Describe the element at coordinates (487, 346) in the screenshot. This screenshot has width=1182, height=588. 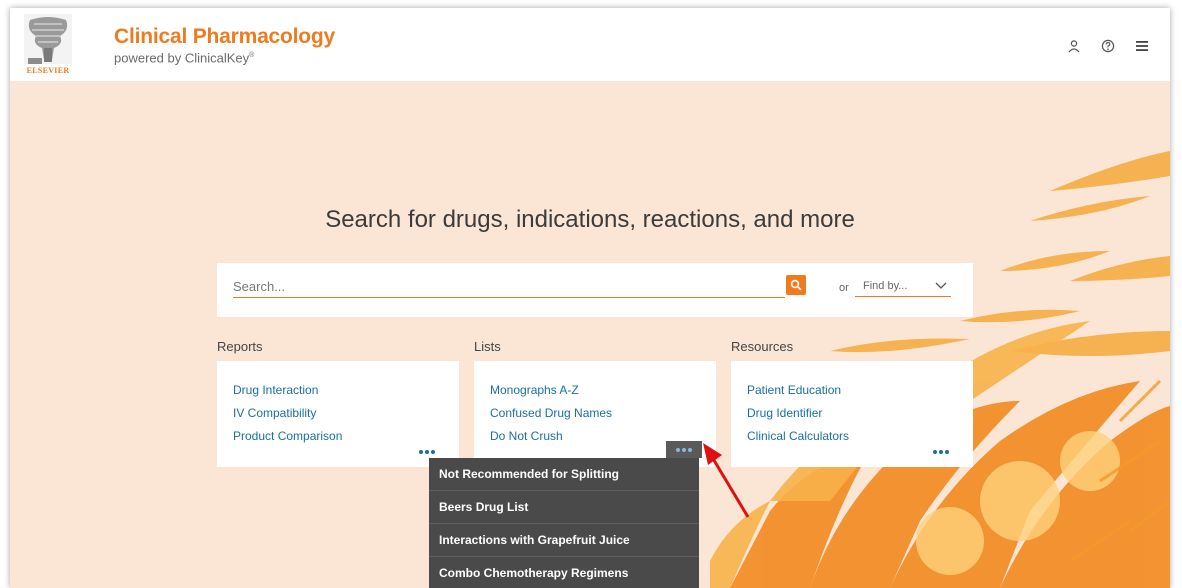
I see `lists-title: Lists` at that location.